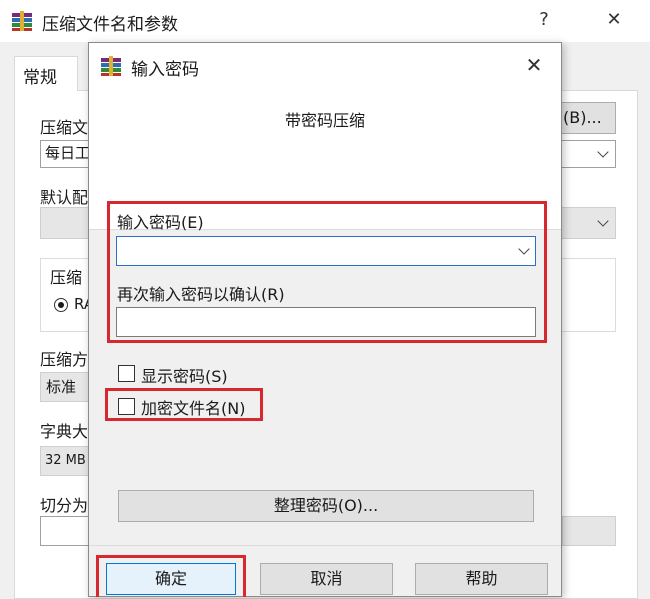 The image size is (650, 599). What do you see at coordinates (165, 70) in the screenshot?
I see `dialog-title: 输入密码` at bounding box center [165, 70].